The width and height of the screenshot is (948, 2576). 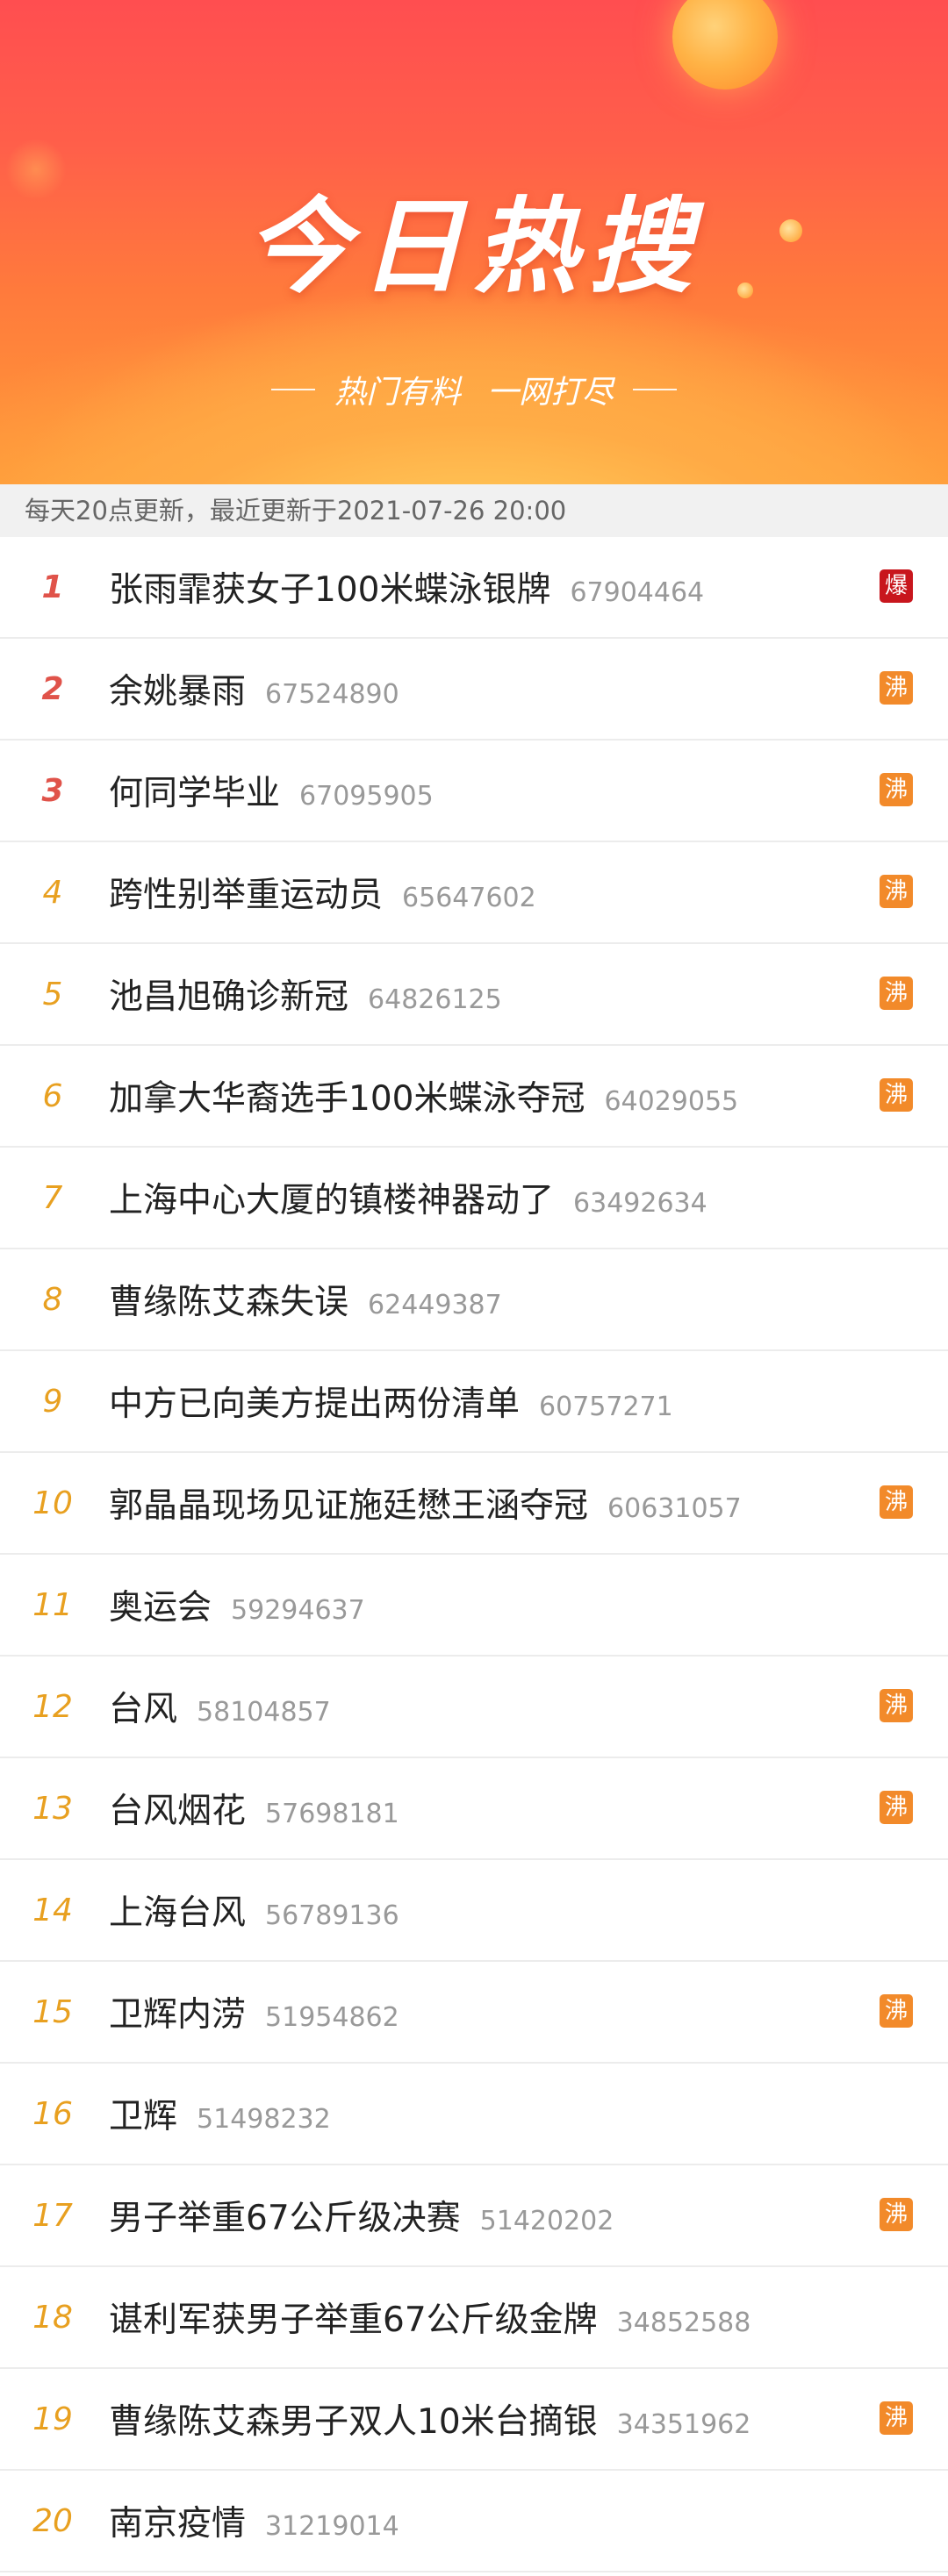 I want to click on hot-search-row: 9 中方已向美方提出两份清单 60757271, so click(x=474, y=1402).